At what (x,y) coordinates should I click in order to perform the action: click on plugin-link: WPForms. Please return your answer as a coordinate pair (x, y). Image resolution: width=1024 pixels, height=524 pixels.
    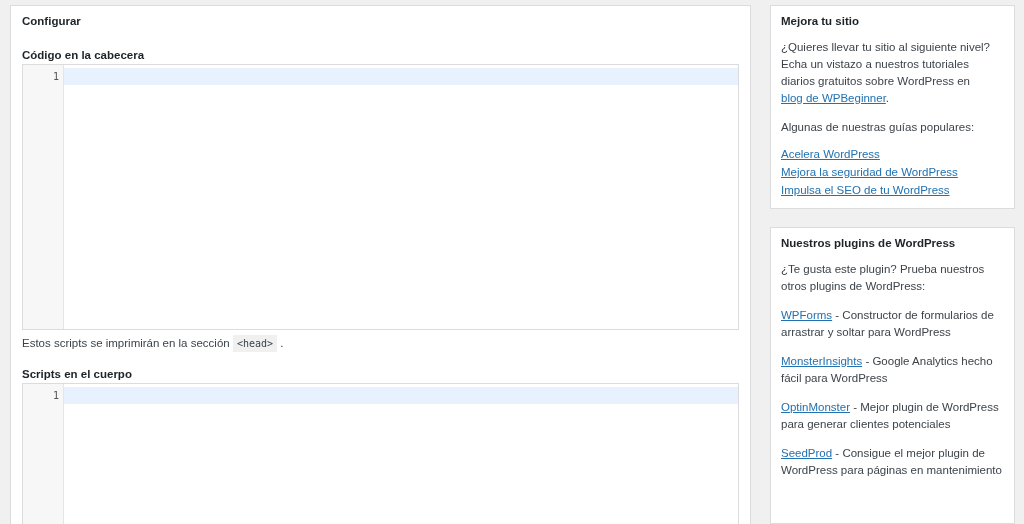
    Looking at the image, I should click on (807, 315).